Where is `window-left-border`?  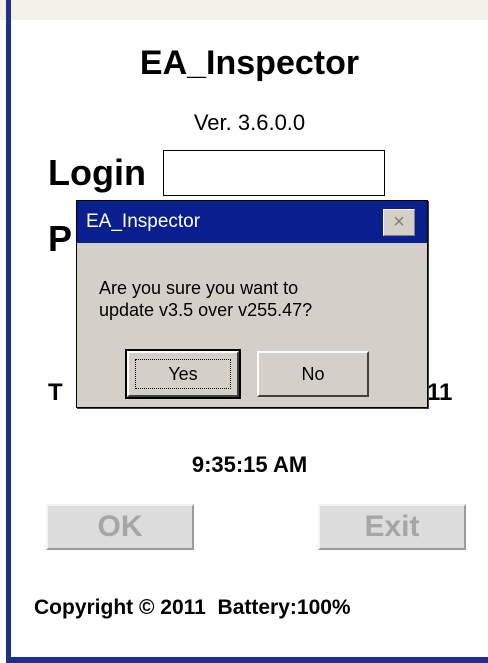 window-left-border is located at coordinates (8, 331).